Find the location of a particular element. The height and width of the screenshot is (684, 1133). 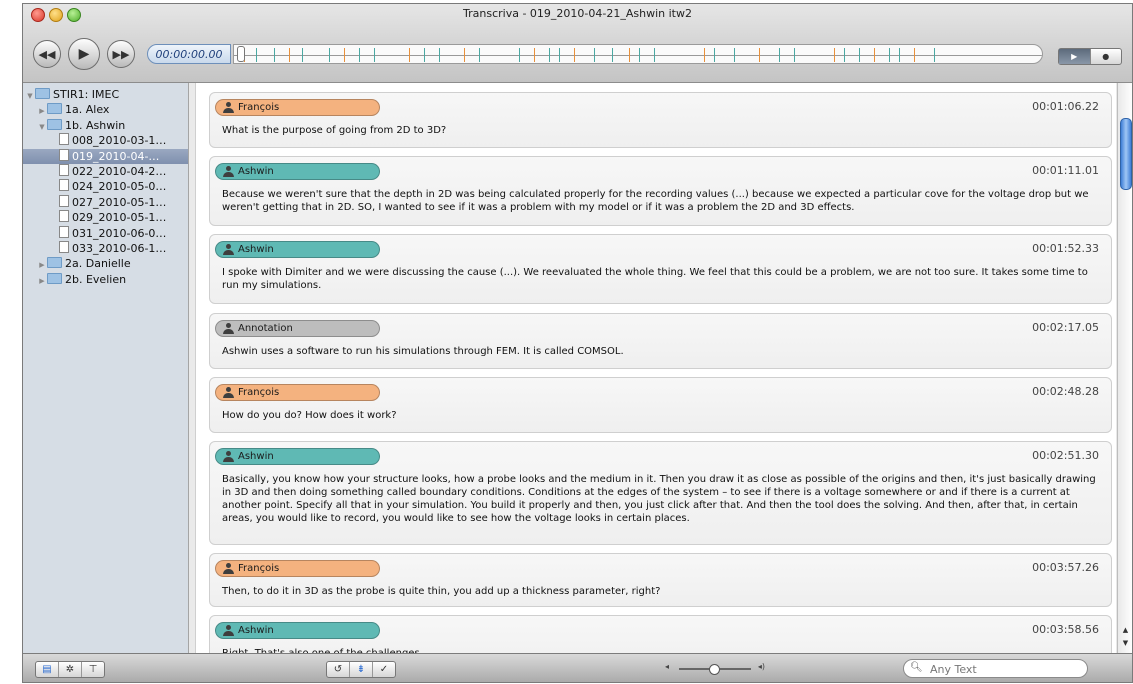

loop-icon: ↺ is located at coordinates (338, 669).